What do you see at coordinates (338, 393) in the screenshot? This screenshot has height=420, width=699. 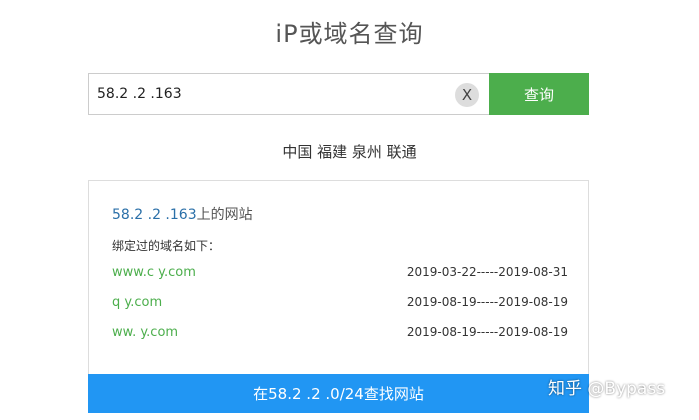 I see `search-subnet-button: 在58.2 .2 .0/24查找网站` at bounding box center [338, 393].